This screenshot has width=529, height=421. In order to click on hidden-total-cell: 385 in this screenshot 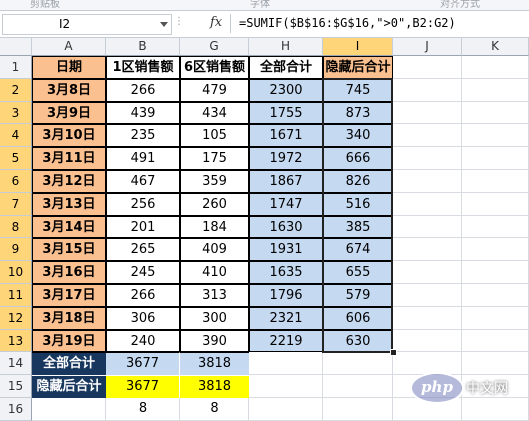, I will do `click(358, 227)`.